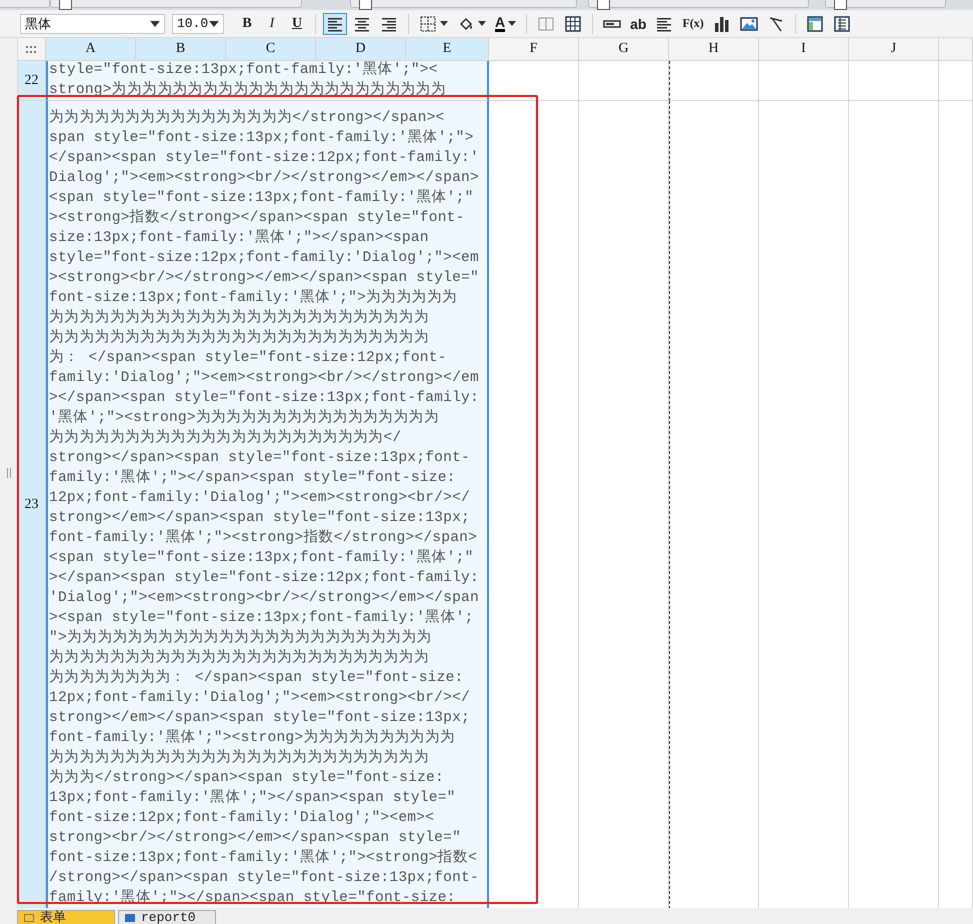  Describe the element at coordinates (624, 49) in the screenshot. I see `column-header: G` at that location.